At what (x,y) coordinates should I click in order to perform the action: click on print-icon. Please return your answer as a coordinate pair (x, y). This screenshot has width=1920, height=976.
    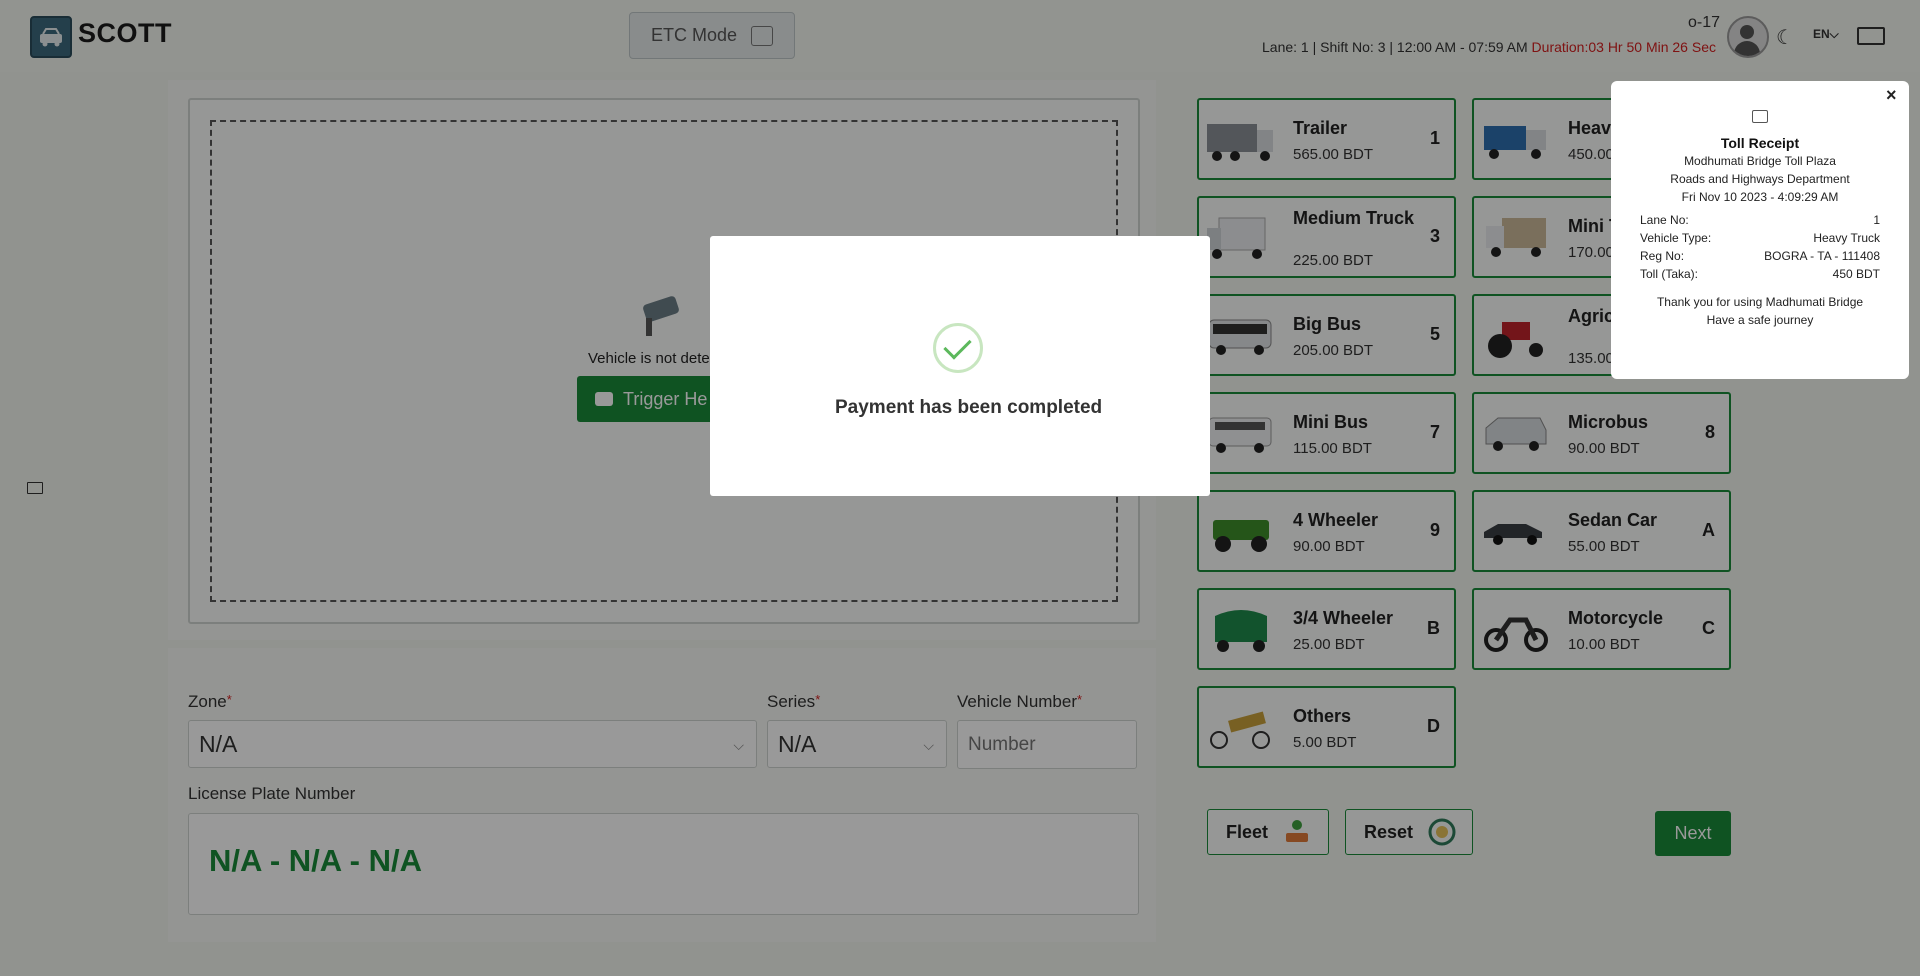
    Looking at the image, I should click on (1760, 116).